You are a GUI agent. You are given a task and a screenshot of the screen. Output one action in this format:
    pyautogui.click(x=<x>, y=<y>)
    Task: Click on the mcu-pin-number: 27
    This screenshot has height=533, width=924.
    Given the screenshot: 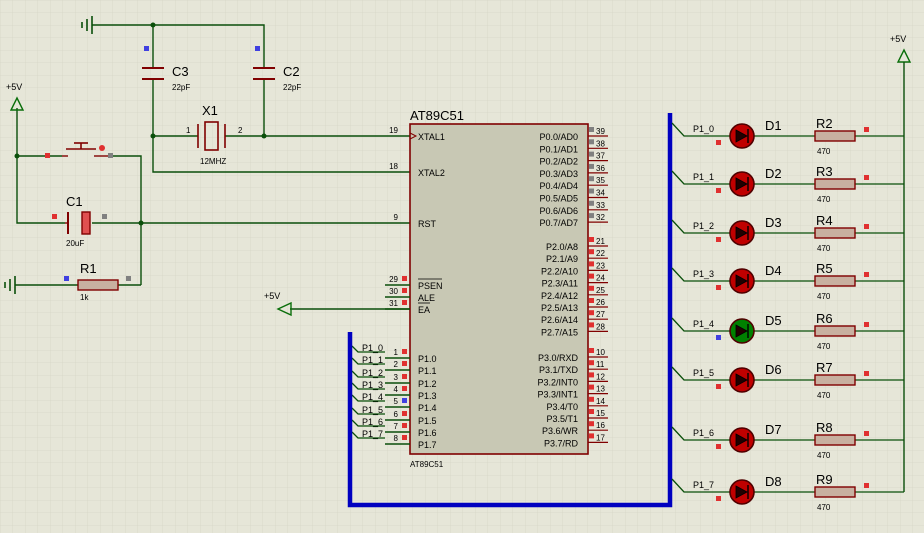 What is the action you would take?
    pyautogui.click(x=600, y=314)
    